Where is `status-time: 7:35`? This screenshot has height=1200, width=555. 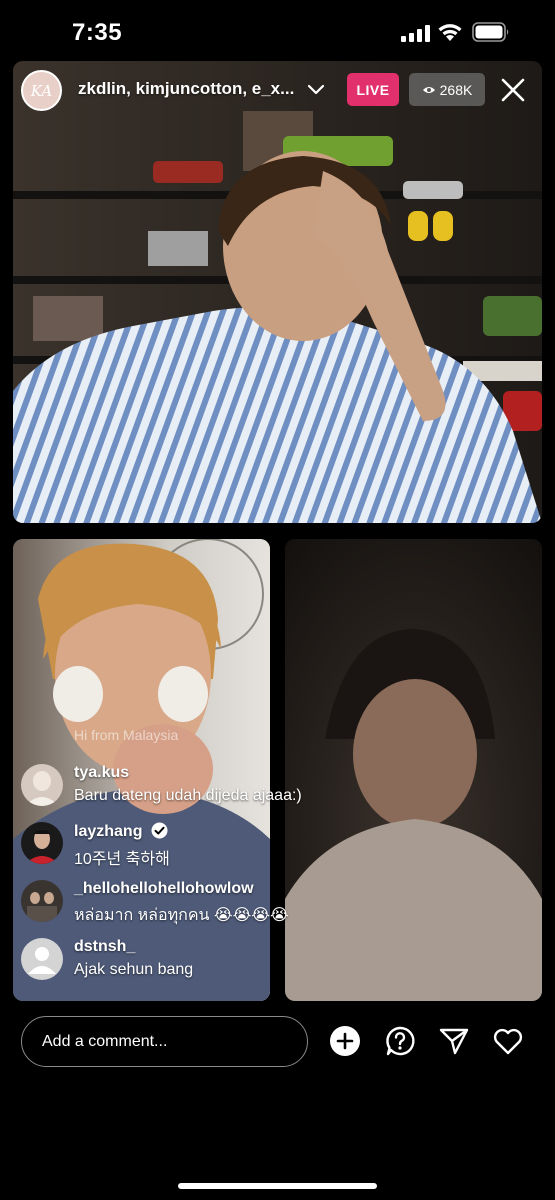 status-time: 7:35 is located at coordinates (97, 32).